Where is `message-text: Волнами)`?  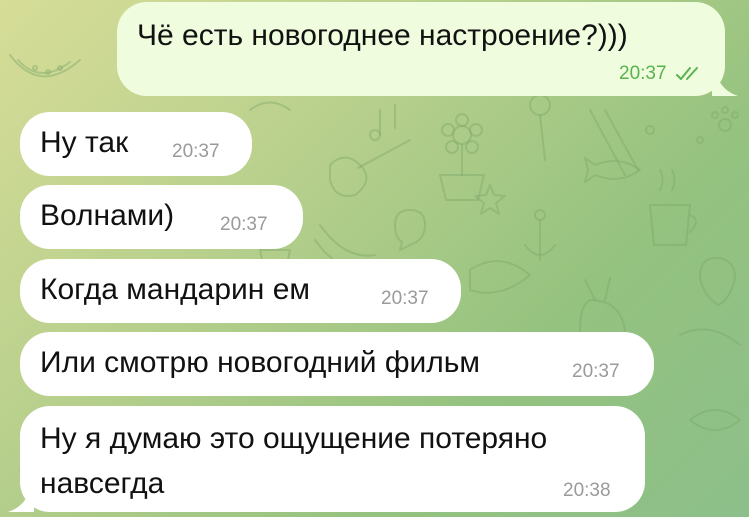
message-text: Волнами) is located at coordinates (107, 215).